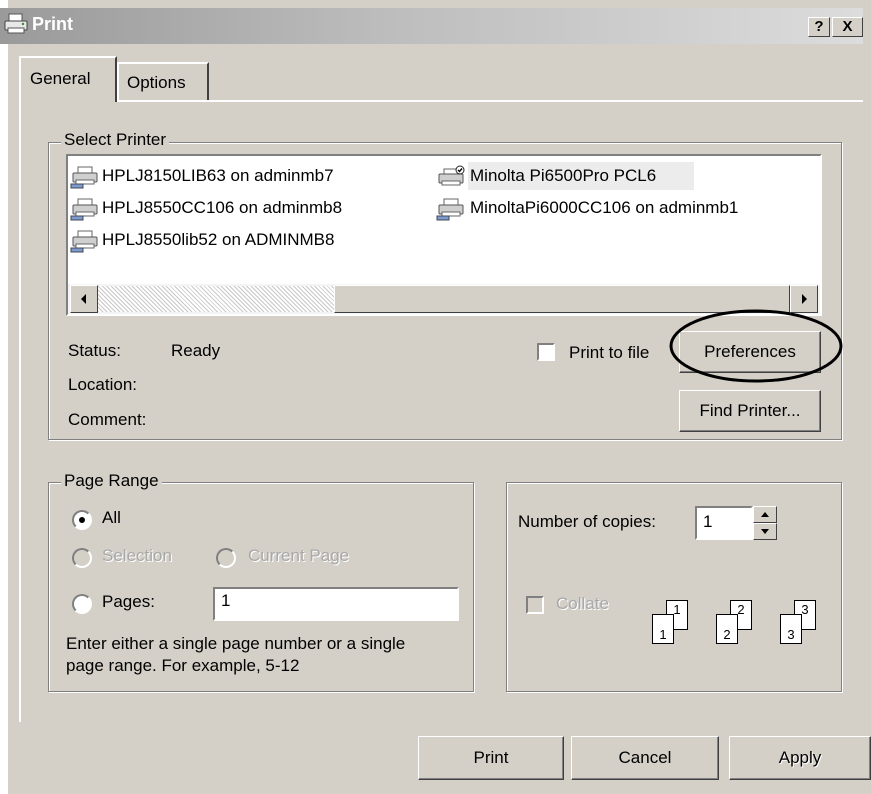 Image resolution: width=871 pixels, height=794 pixels. I want to click on title-bar, so click(431, 26).